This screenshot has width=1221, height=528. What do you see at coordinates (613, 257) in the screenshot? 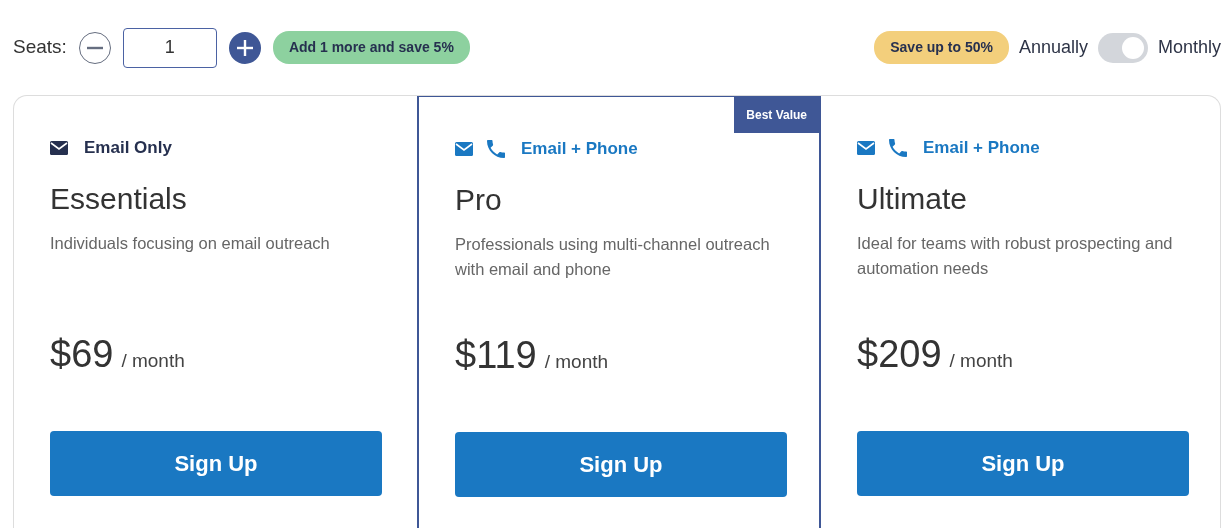
I see `plan-description: Professionals using multi-channel outreach with email and phone` at bounding box center [613, 257].